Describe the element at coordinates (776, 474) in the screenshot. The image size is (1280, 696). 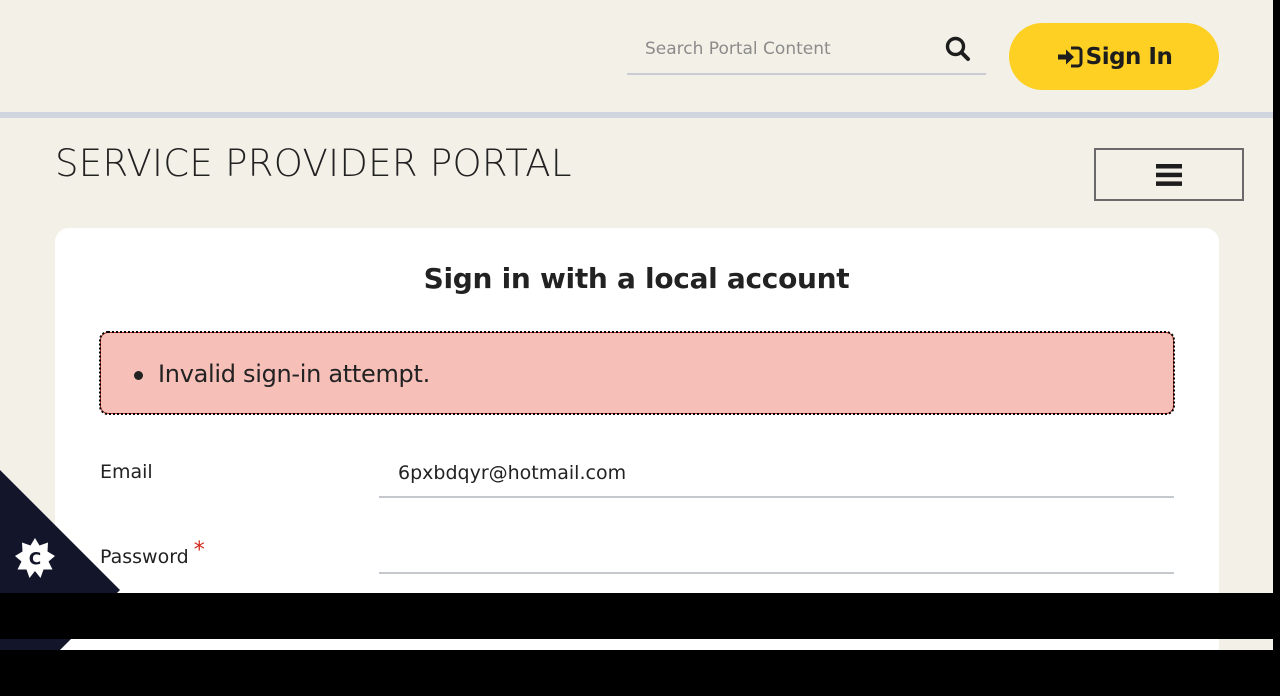
I see `email-field` at that location.